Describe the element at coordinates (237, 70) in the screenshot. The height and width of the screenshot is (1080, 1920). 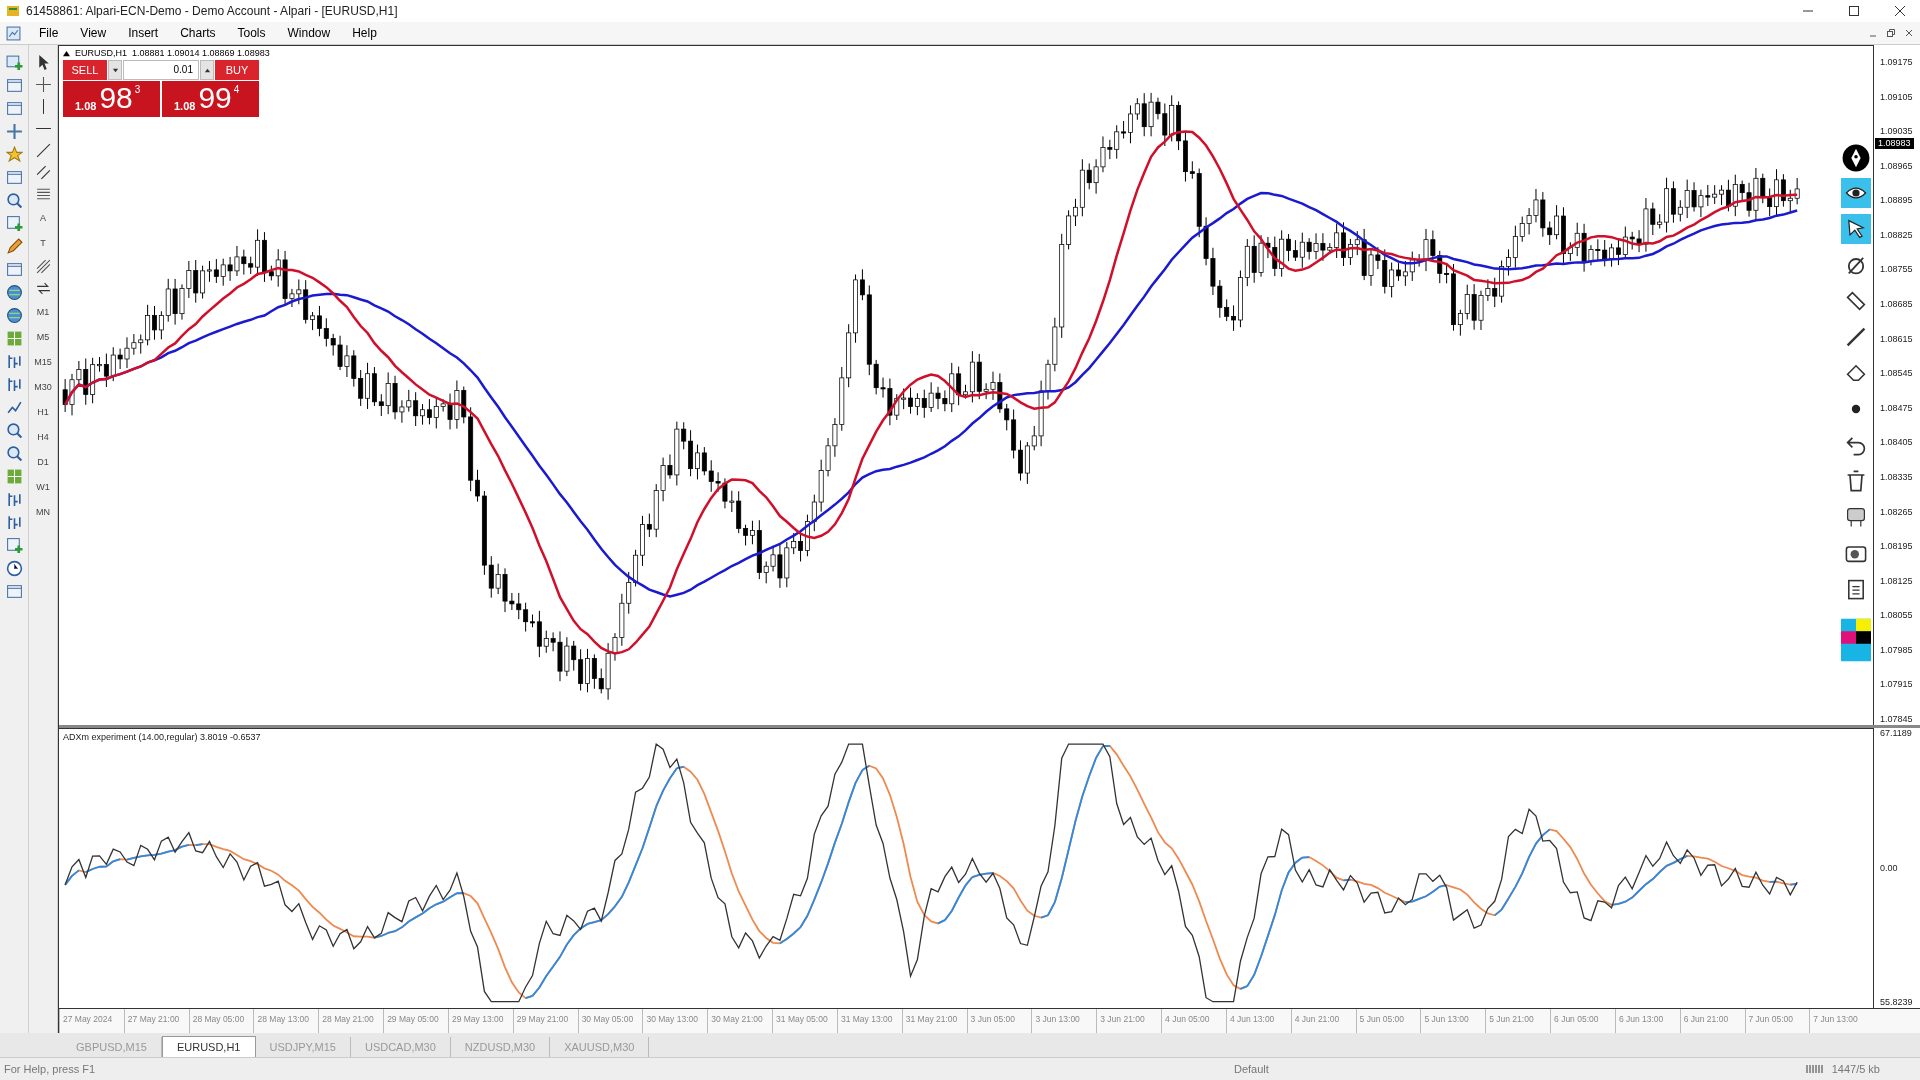
I see `buy-button: BUY` at that location.